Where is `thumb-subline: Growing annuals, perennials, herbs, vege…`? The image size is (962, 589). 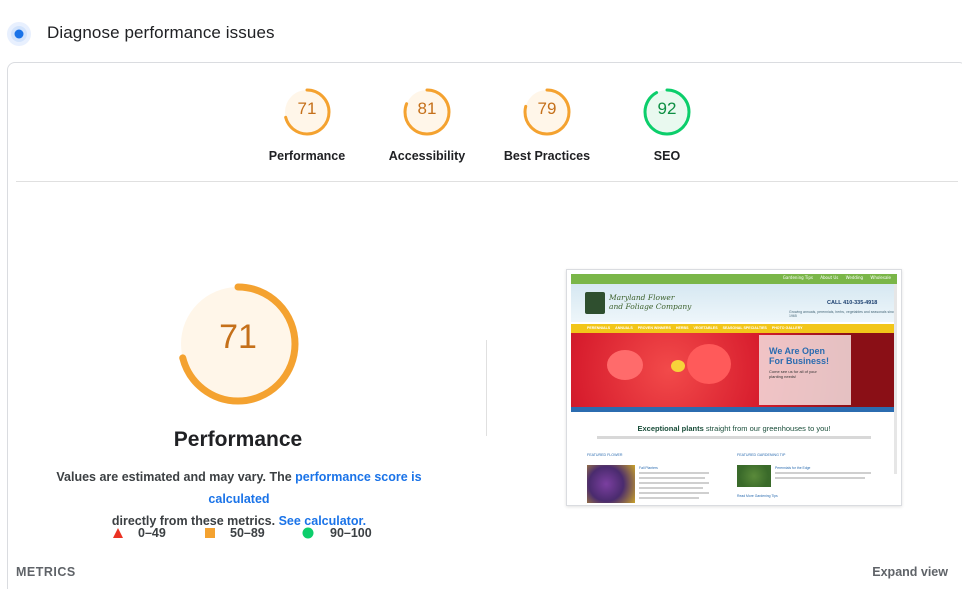
thumb-subline: Growing annuals, perennials, herbs, vege… is located at coordinates (842, 314).